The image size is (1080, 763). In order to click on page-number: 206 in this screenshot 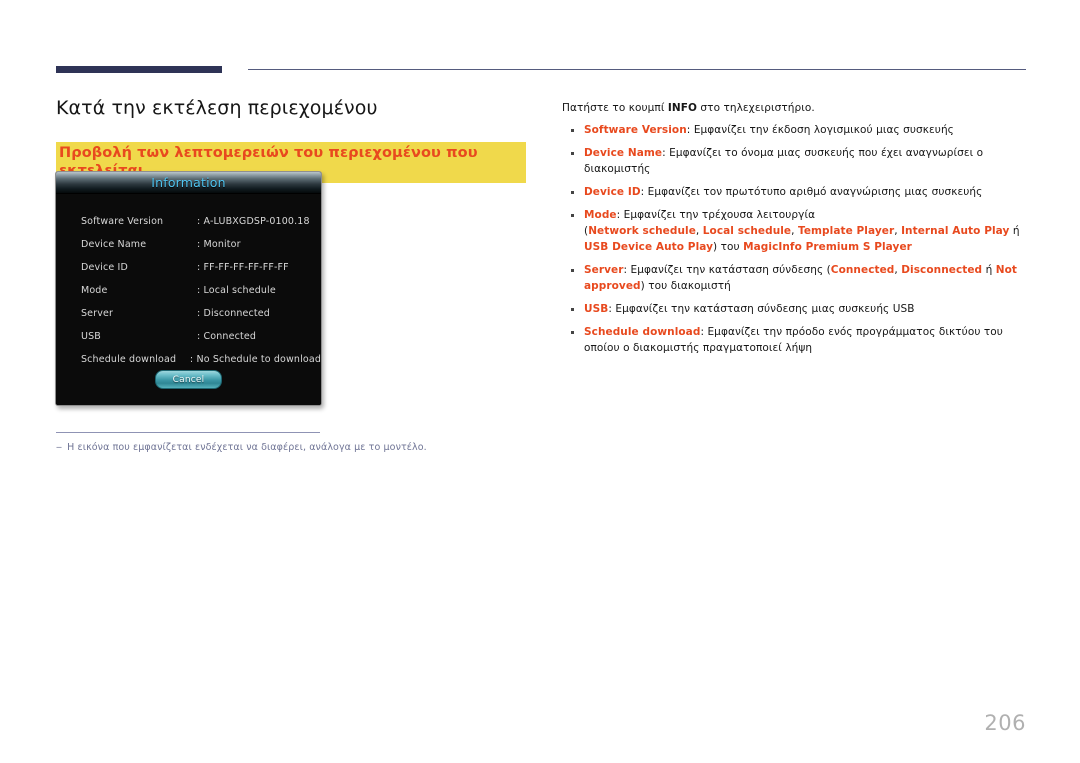, I will do `click(1005, 723)`.